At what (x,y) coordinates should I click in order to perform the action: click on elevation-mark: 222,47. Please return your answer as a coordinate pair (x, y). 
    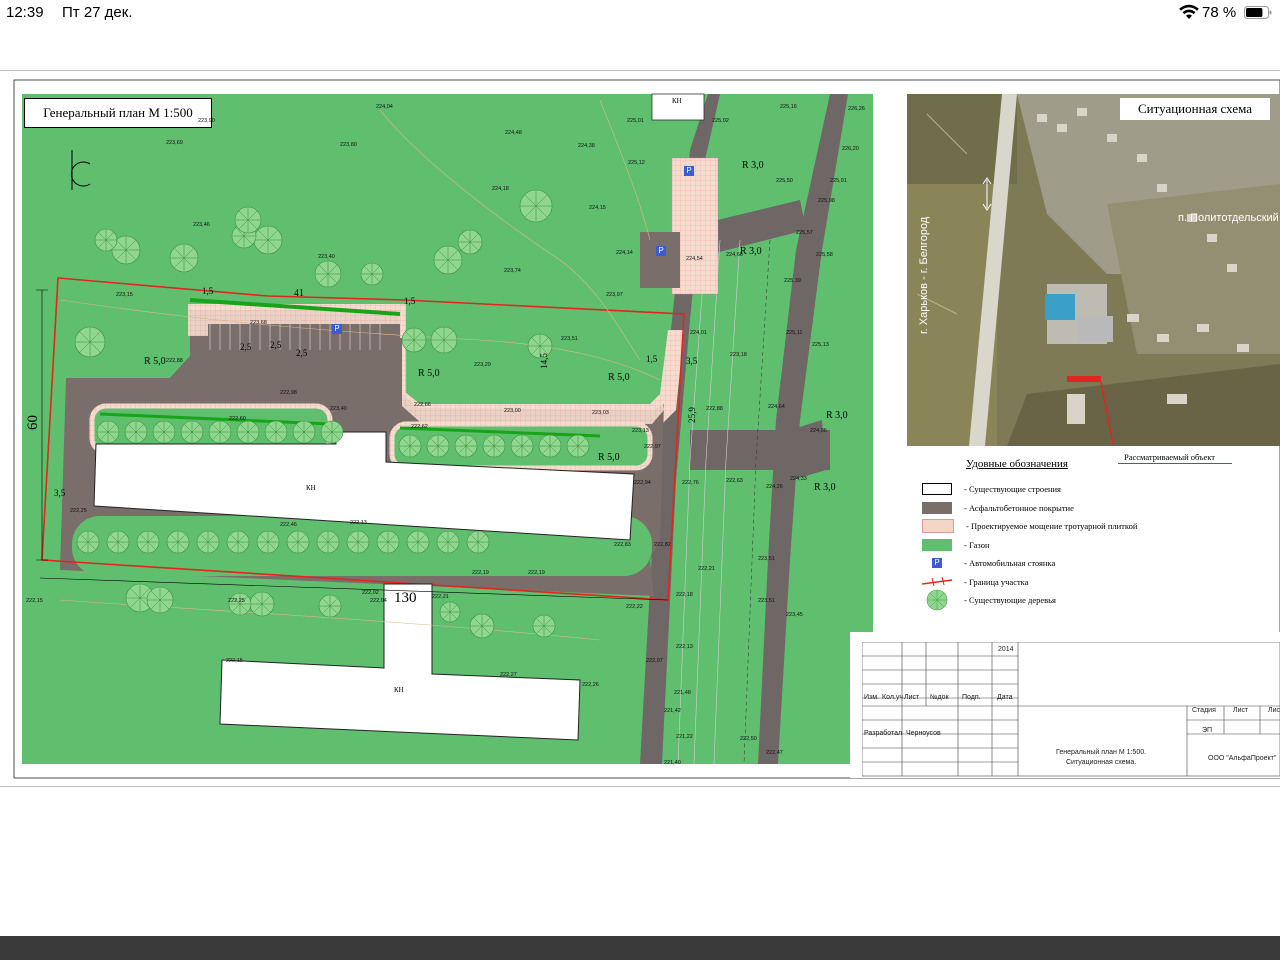
    Looking at the image, I should click on (774, 753).